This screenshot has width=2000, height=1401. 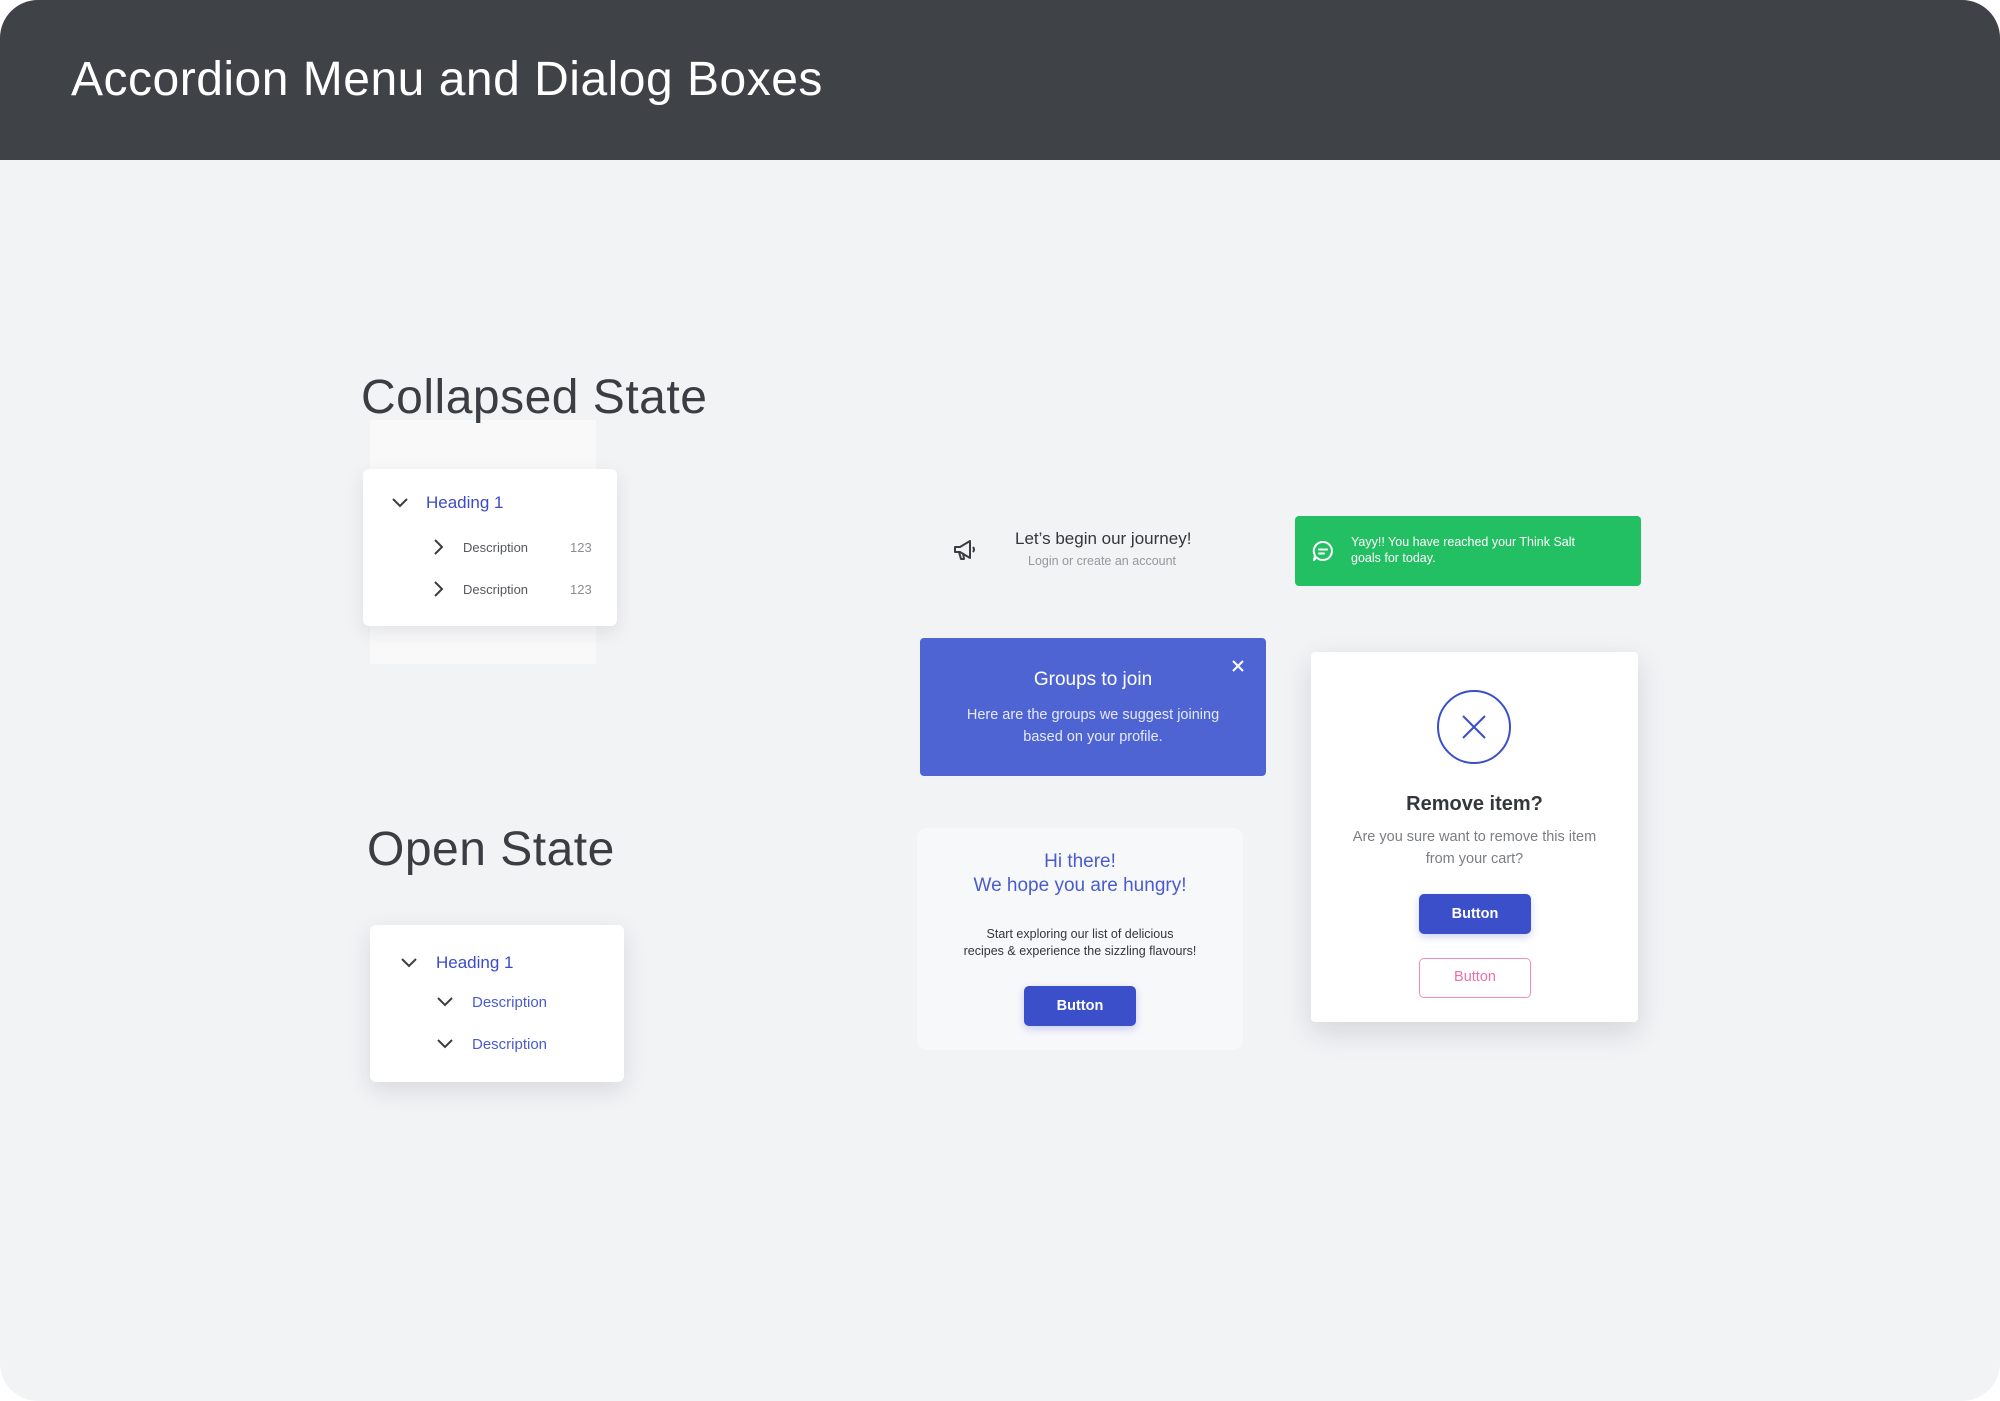 I want to click on groups-title: Groups to join, so click(x=1093, y=679).